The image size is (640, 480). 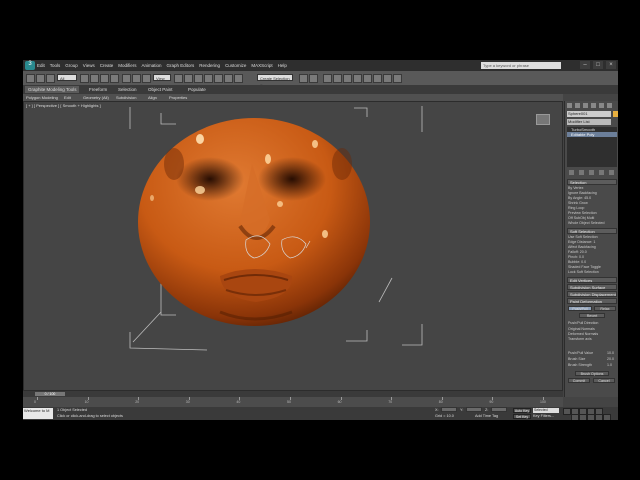 What do you see at coordinates (377, 78) in the screenshot?
I see `render-setup-icon` at bounding box center [377, 78].